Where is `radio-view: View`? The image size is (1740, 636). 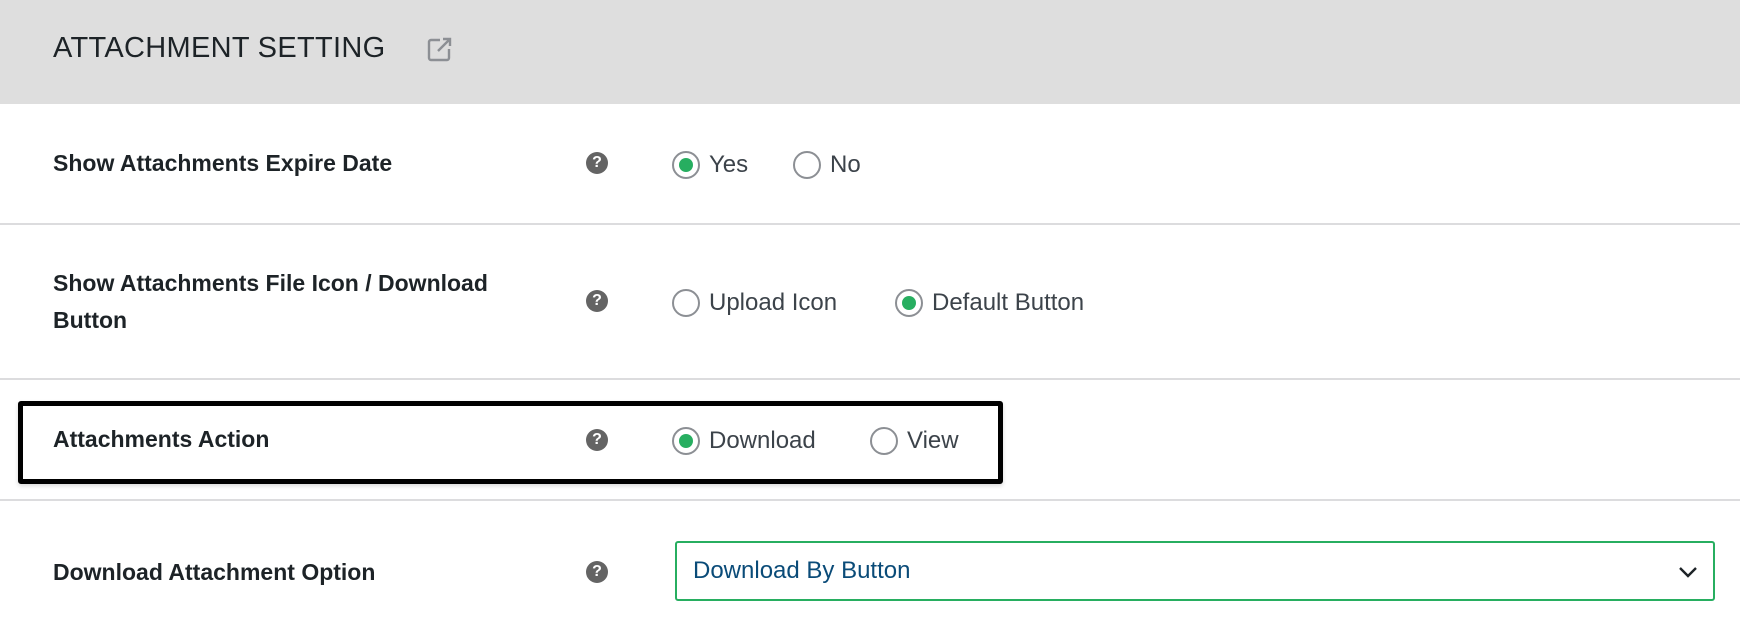 radio-view: View is located at coordinates (914, 441).